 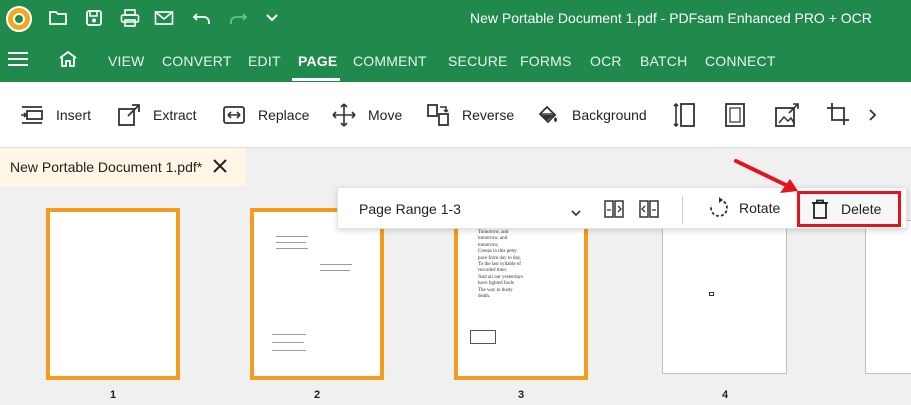 What do you see at coordinates (483, 337) in the screenshot?
I see `page-3-box` at bounding box center [483, 337].